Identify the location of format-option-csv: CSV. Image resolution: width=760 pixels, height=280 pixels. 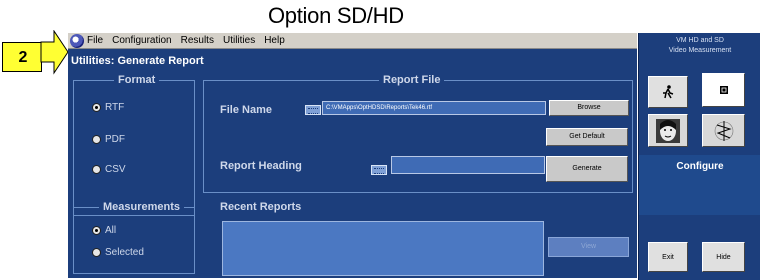
(109, 169).